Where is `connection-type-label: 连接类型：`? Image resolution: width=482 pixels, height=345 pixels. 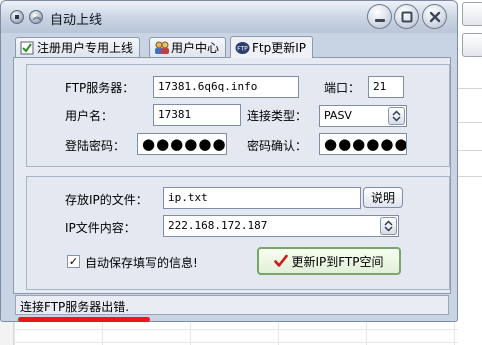 connection-type-label: 连接类型： is located at coordinates (277, 116).